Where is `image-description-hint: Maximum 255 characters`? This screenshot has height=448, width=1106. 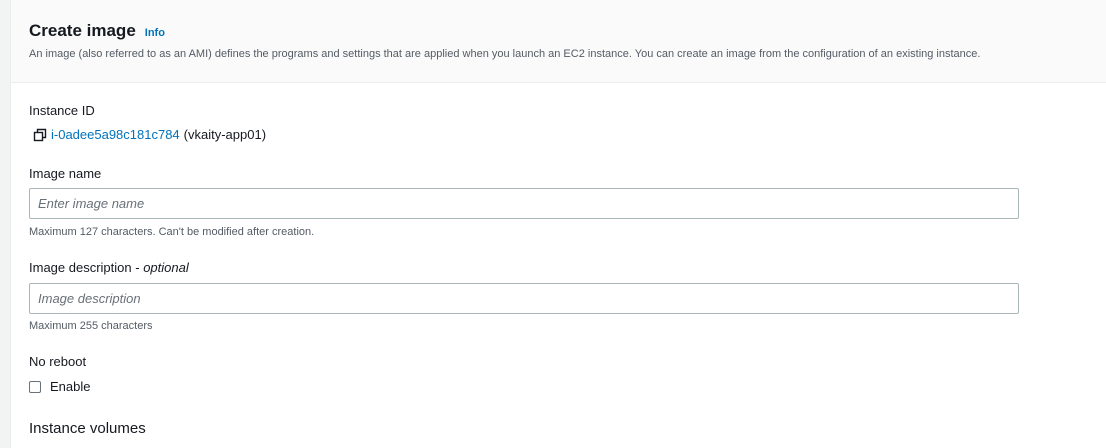
image-description-hint: Maximum 255 characters is located at coordinates (91, 326).